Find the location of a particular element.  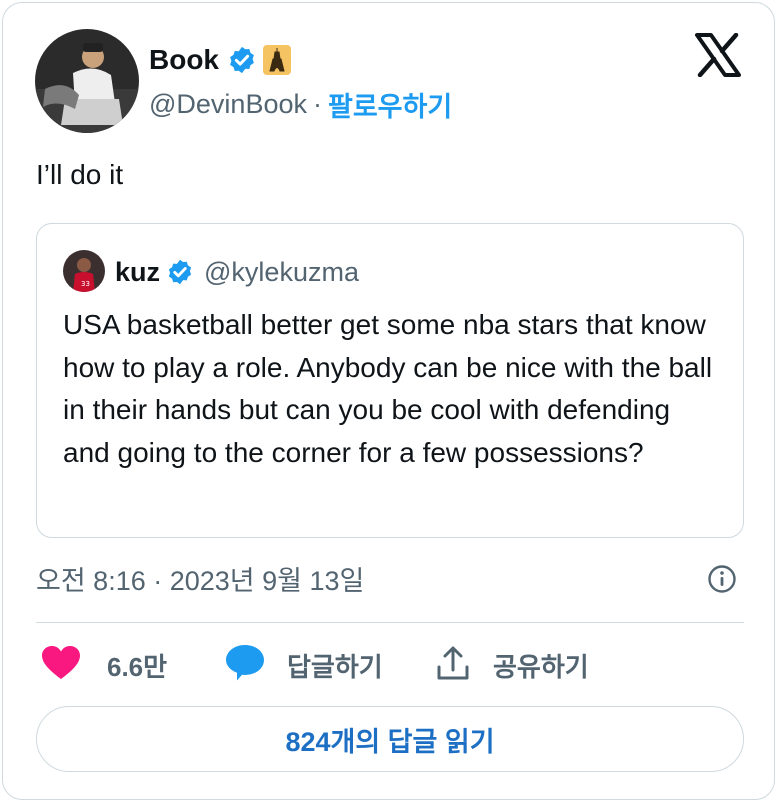

eiffel-tower-icon is located at coordinates (277, 60).